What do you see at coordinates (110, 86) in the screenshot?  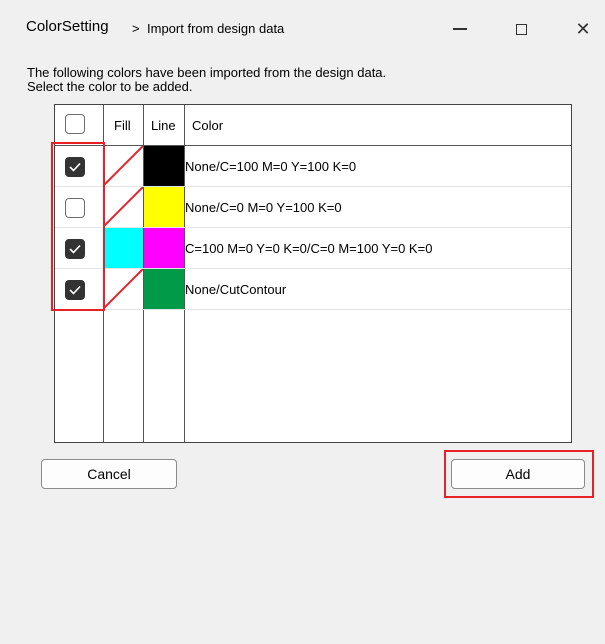 I see `instruction-line-2: Select the color to be added.` at bounding box center [110, 86].